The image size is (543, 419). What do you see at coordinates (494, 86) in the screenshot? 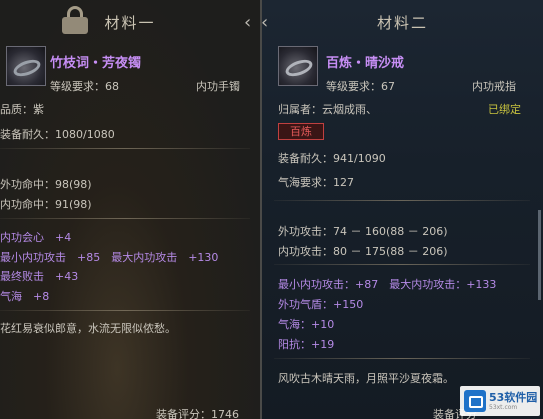
I see `item-type: 内功戒指` at bounding box center [494, 86].